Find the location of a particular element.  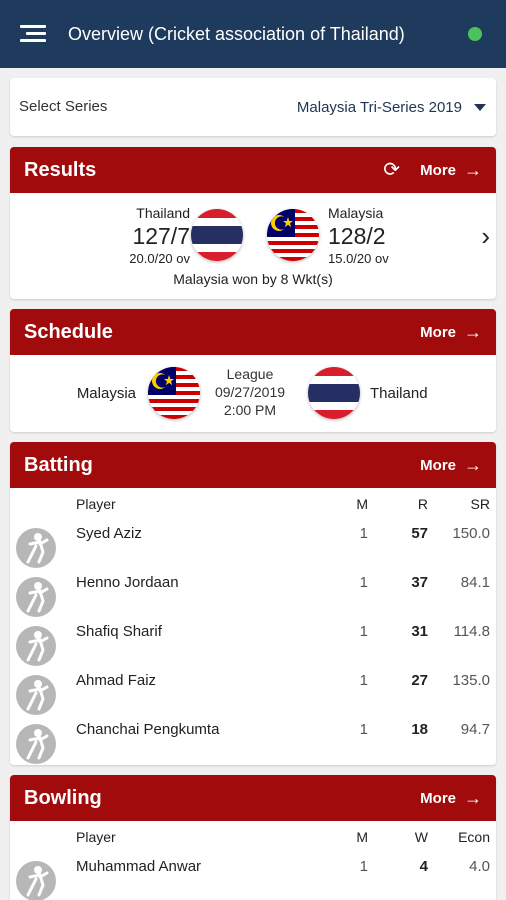

results-more-button: More → is located at coordinates (451, 170).